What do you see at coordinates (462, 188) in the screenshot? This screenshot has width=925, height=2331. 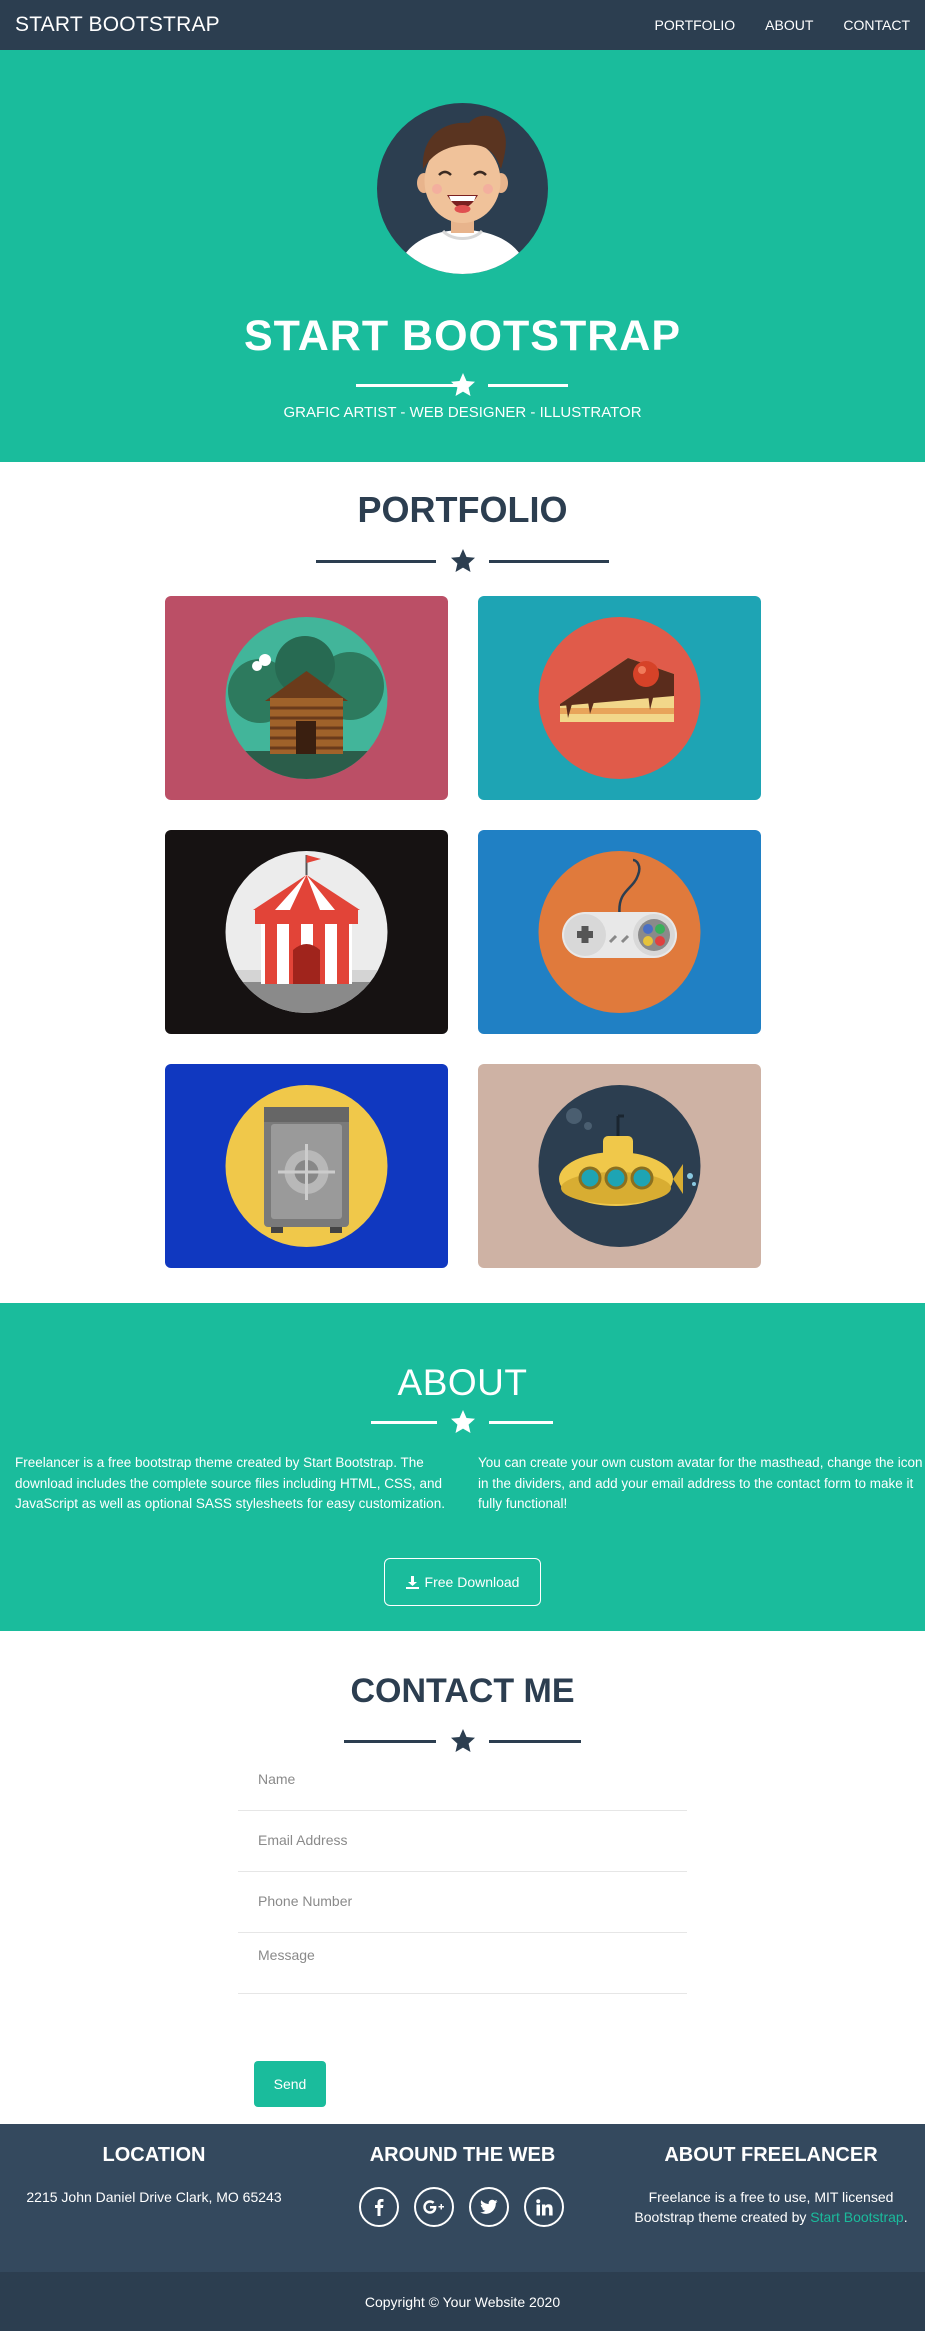 I see `avatar` at bounding box center [462, 188].